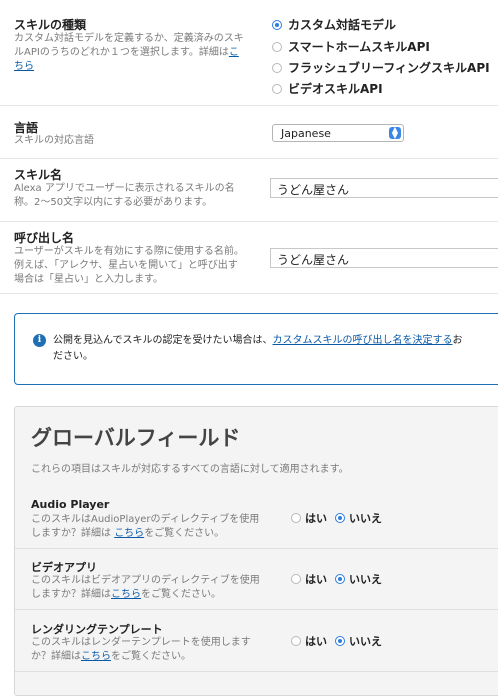 Image resolution: width=498 pixels, height=699 pixels. Describe the element at coordinates (50, 25) in the screenshot. I see `skill-type-label: スキルの種類` at that location.